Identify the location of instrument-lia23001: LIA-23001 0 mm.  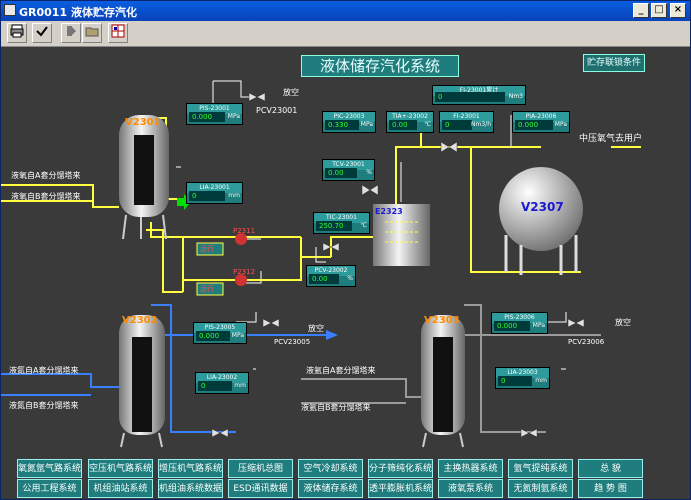
(214, 193).